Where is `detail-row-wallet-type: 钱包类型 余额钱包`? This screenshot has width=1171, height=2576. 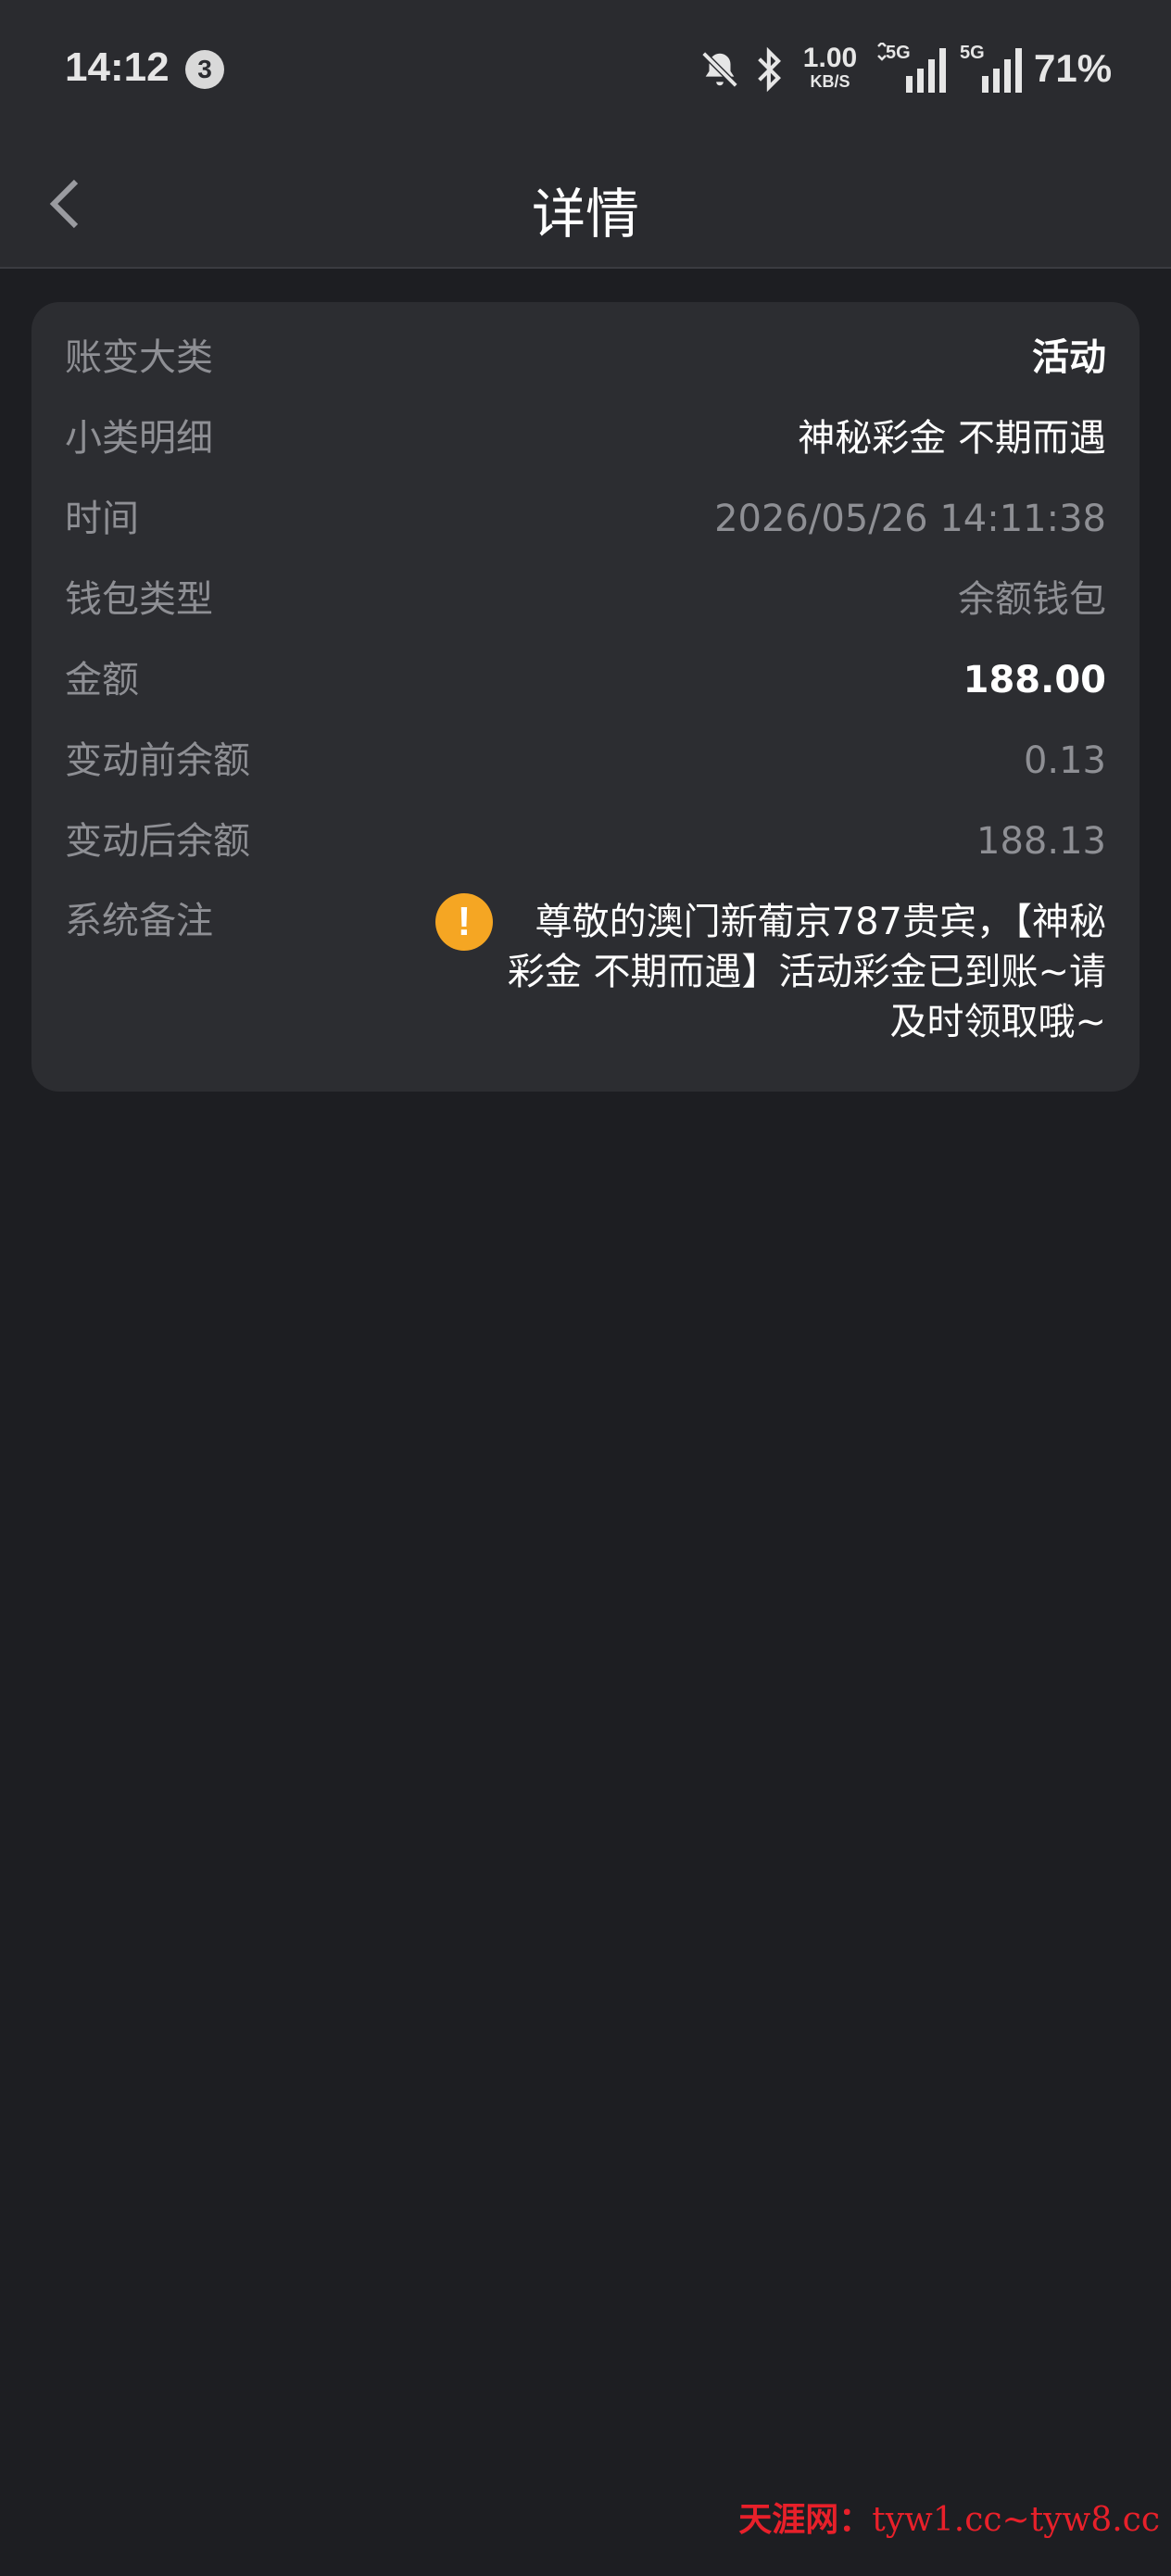 detail-row-wallet-type: 钱包类型 余额钱包 is located at coordinates (585, 600).